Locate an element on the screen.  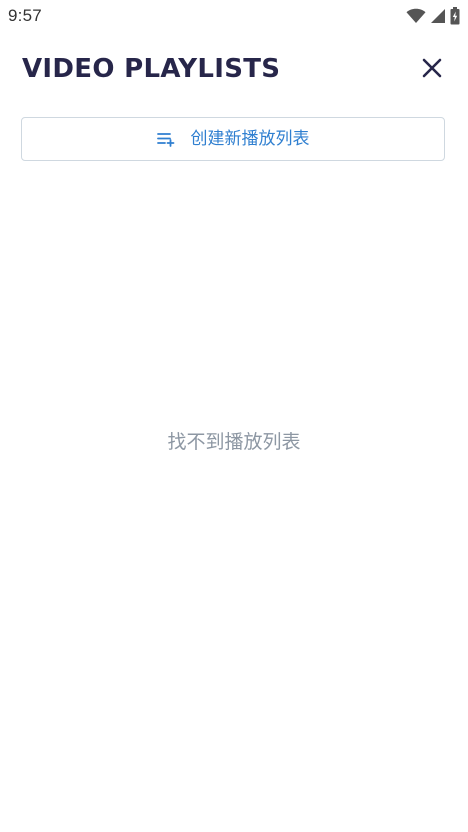
status-bar: 9:57 is located at coordinates (234, 16).